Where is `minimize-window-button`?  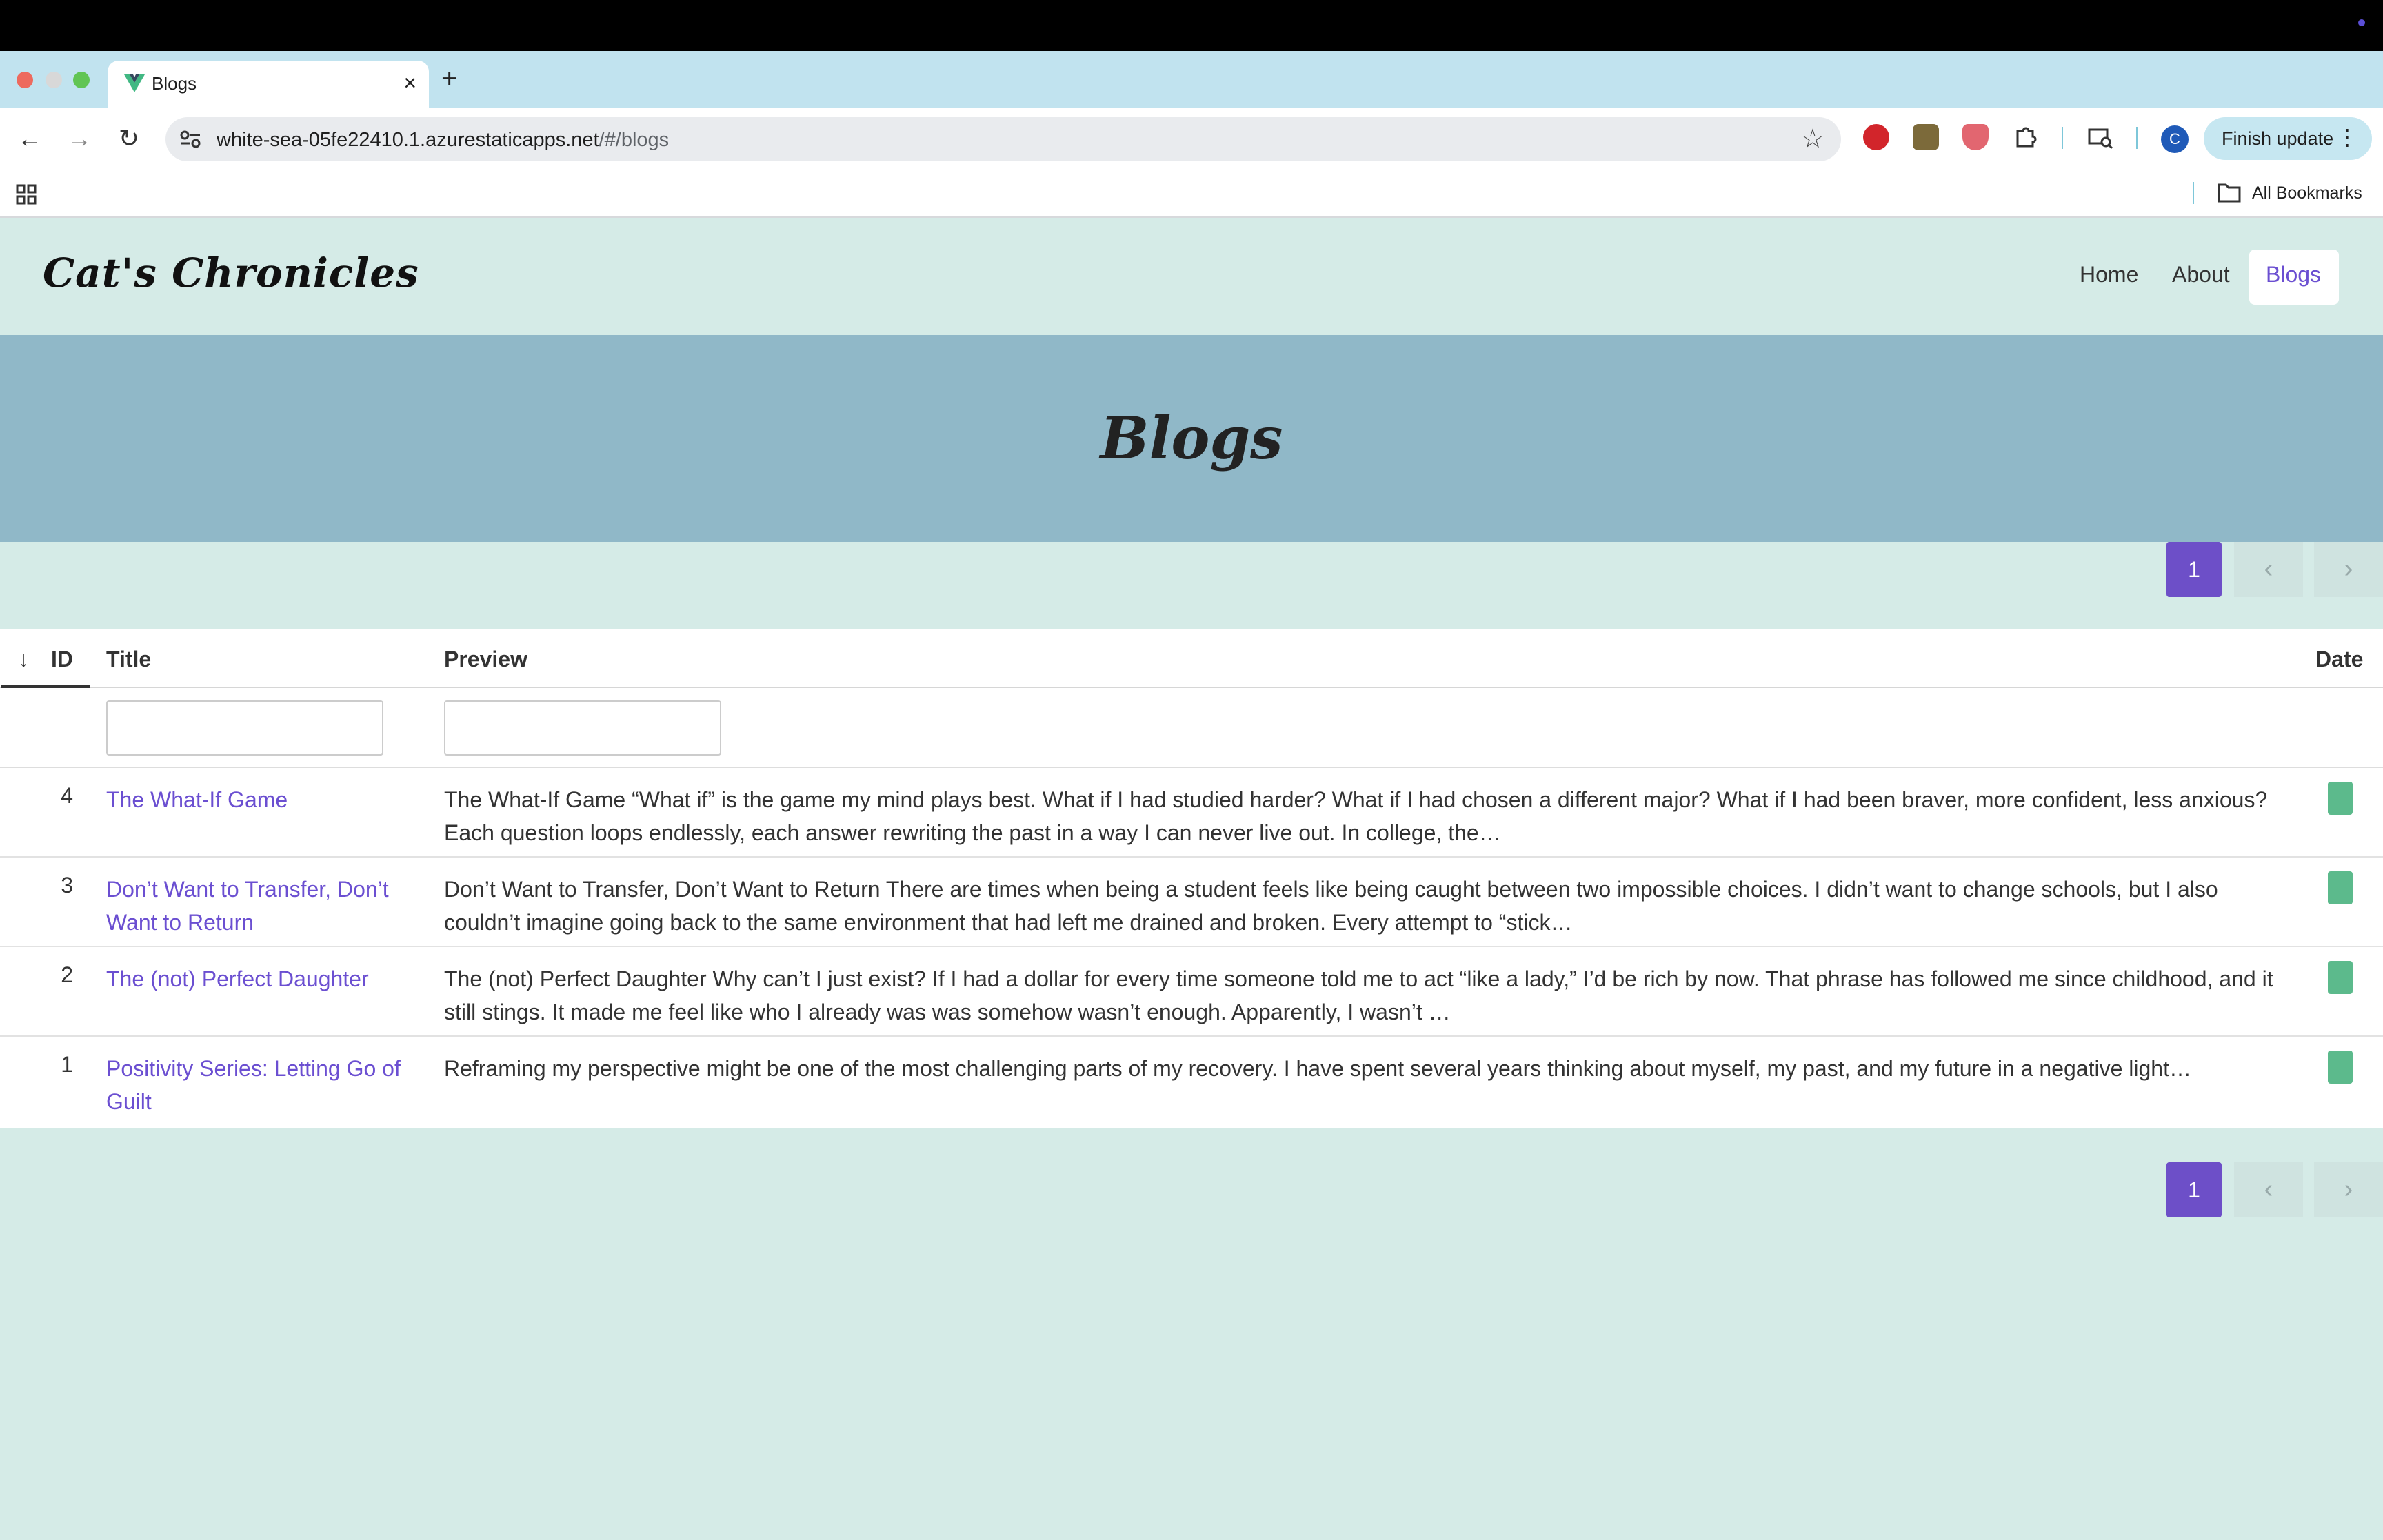 minimize-window-button is located at coordinates (54, 80).